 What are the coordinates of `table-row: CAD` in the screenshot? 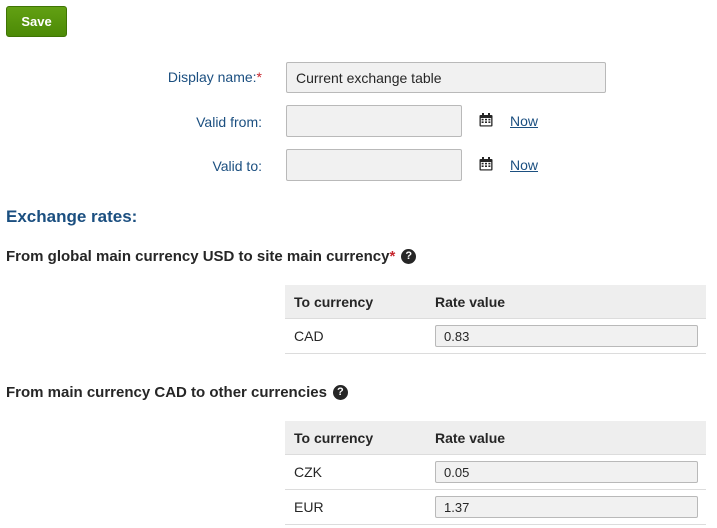 It's located at (495, 336).